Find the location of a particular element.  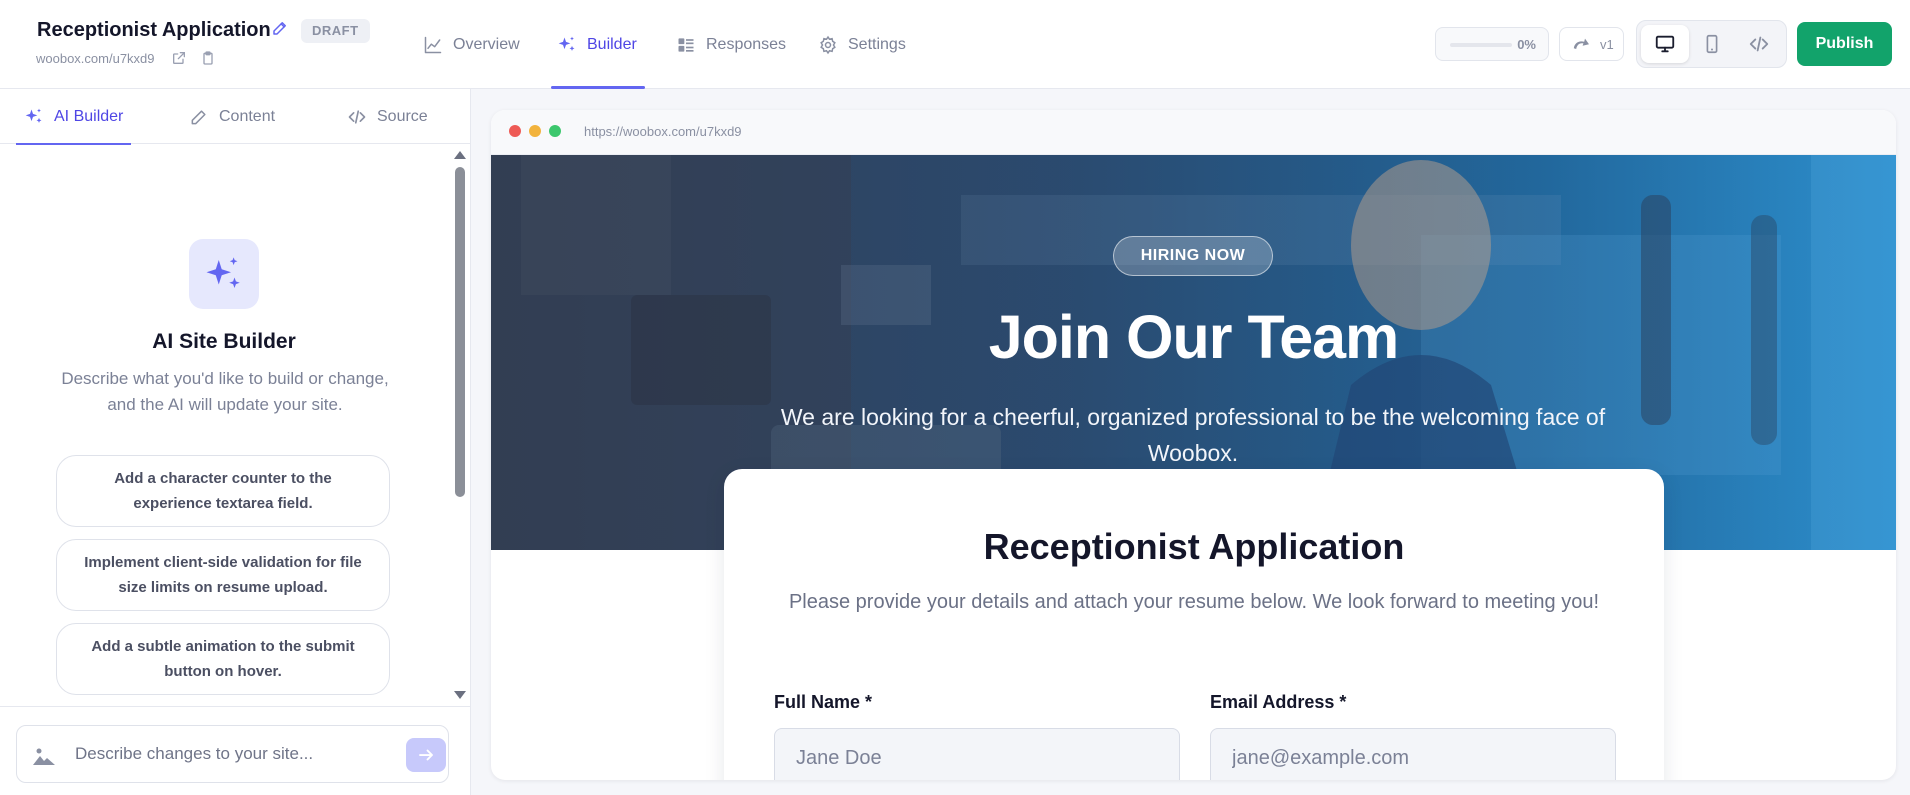

list-icon is located at coordinates (686, 44).